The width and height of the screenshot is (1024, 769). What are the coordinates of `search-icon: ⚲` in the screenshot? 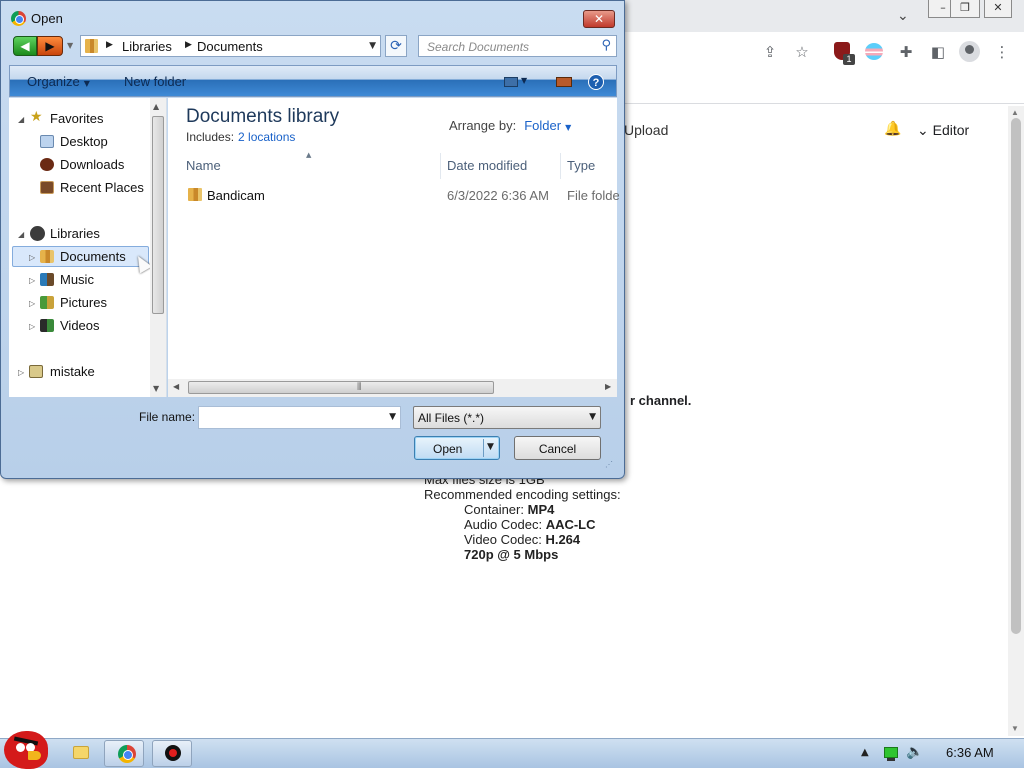 It's located at (606, 45).